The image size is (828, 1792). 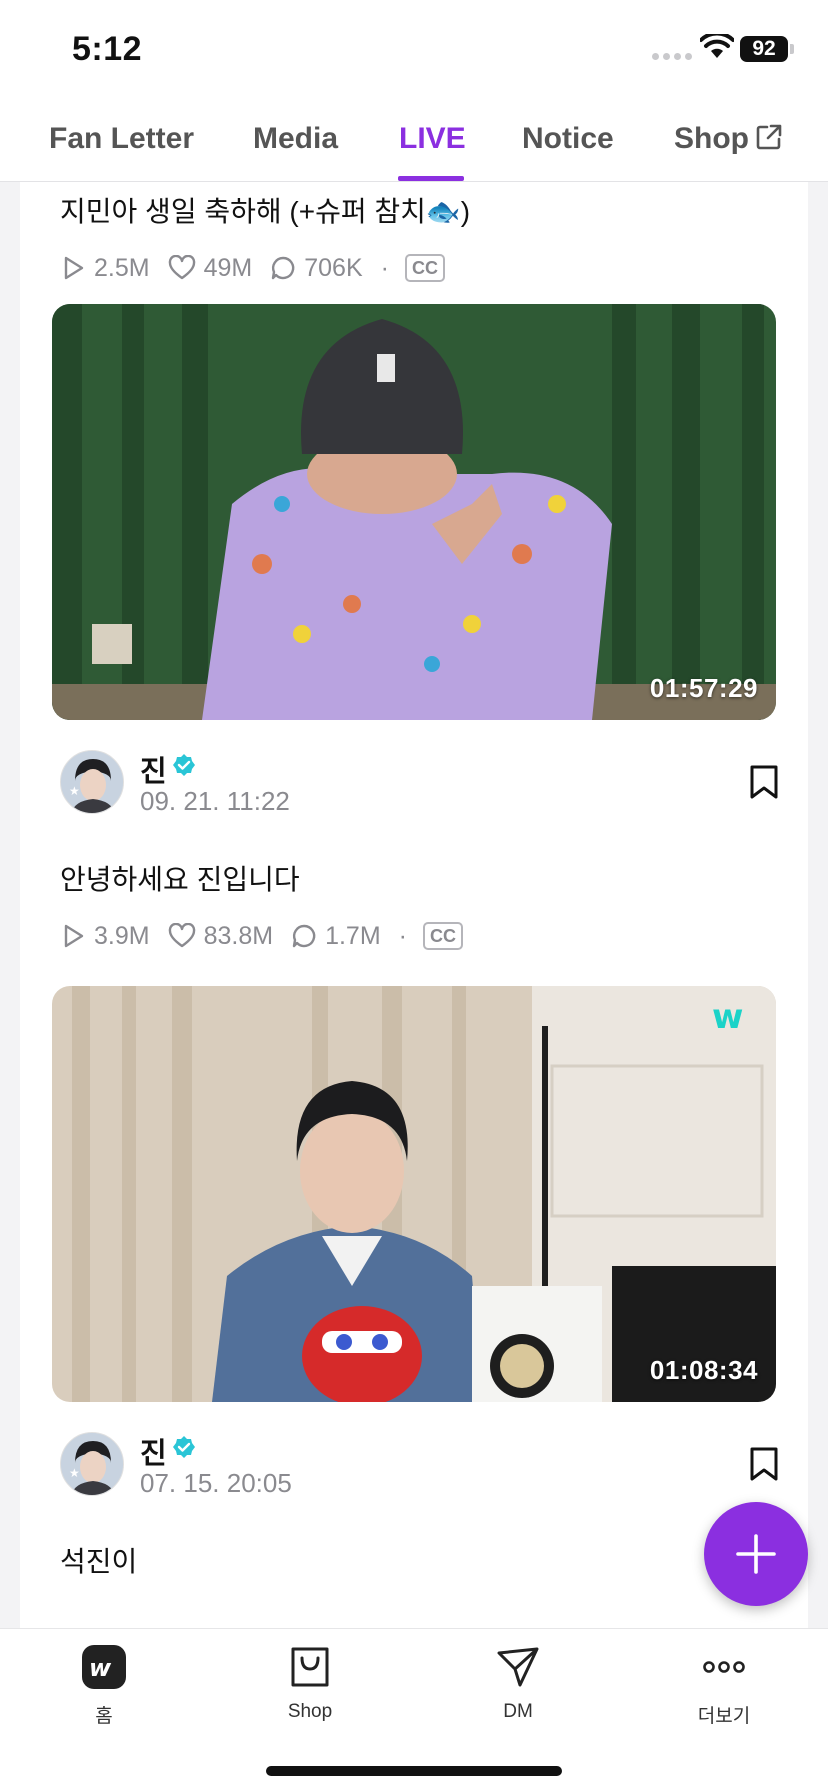 I want to click on comment-count: 1.7M, so click(x=336, y=936).